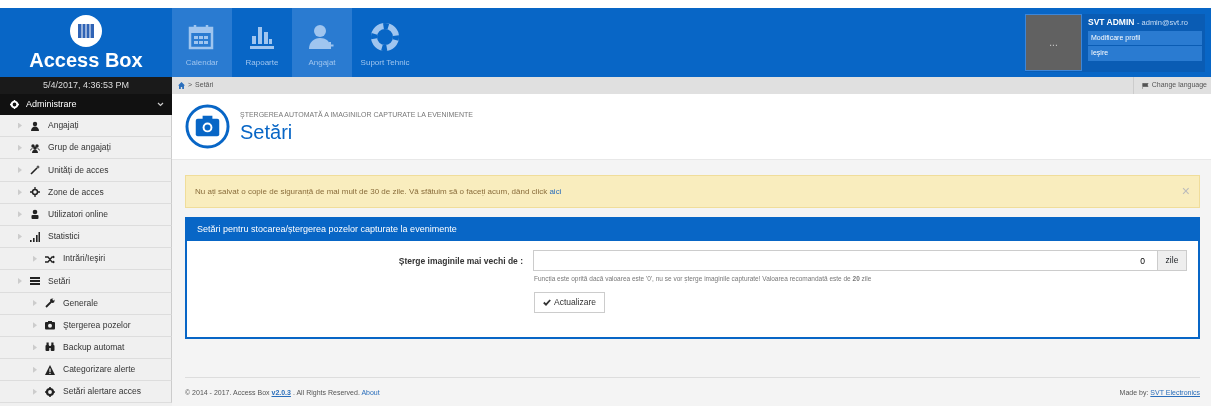 Image resolution: width=1211 pixels, height=406 pixels. What do you see at coordinates (86, 325) in the screenshot?
I see `sidebar-item: Ştergerea pozelor` at bounding box center [86, 325].